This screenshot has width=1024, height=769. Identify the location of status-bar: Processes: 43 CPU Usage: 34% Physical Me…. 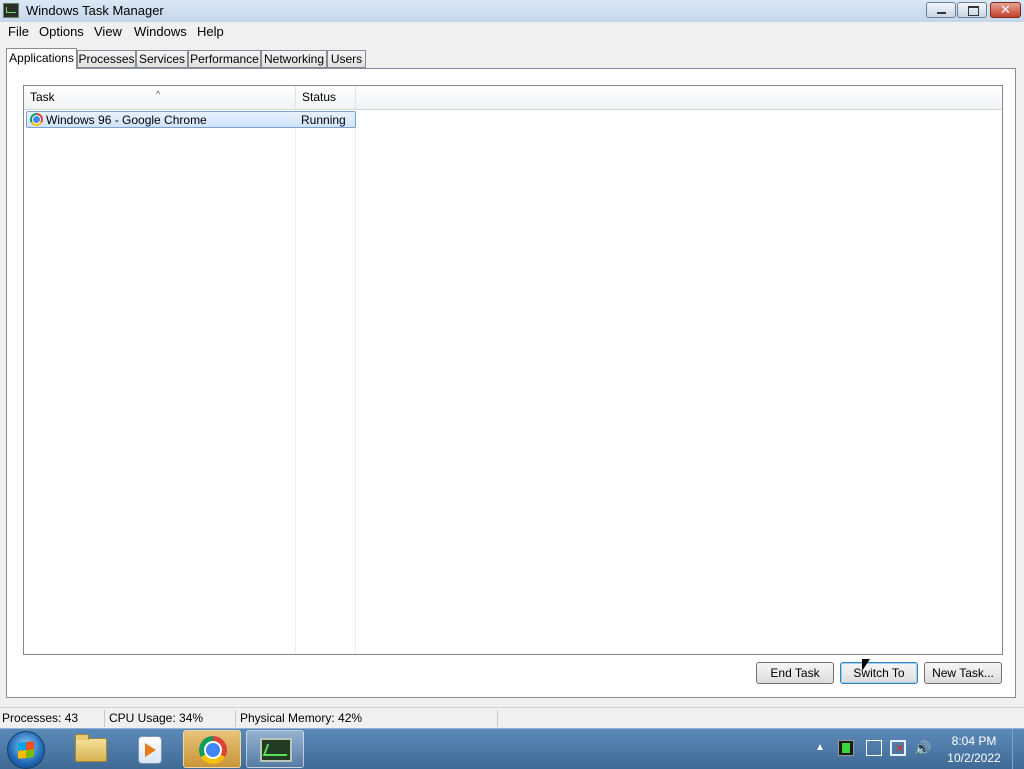
(512, 718).